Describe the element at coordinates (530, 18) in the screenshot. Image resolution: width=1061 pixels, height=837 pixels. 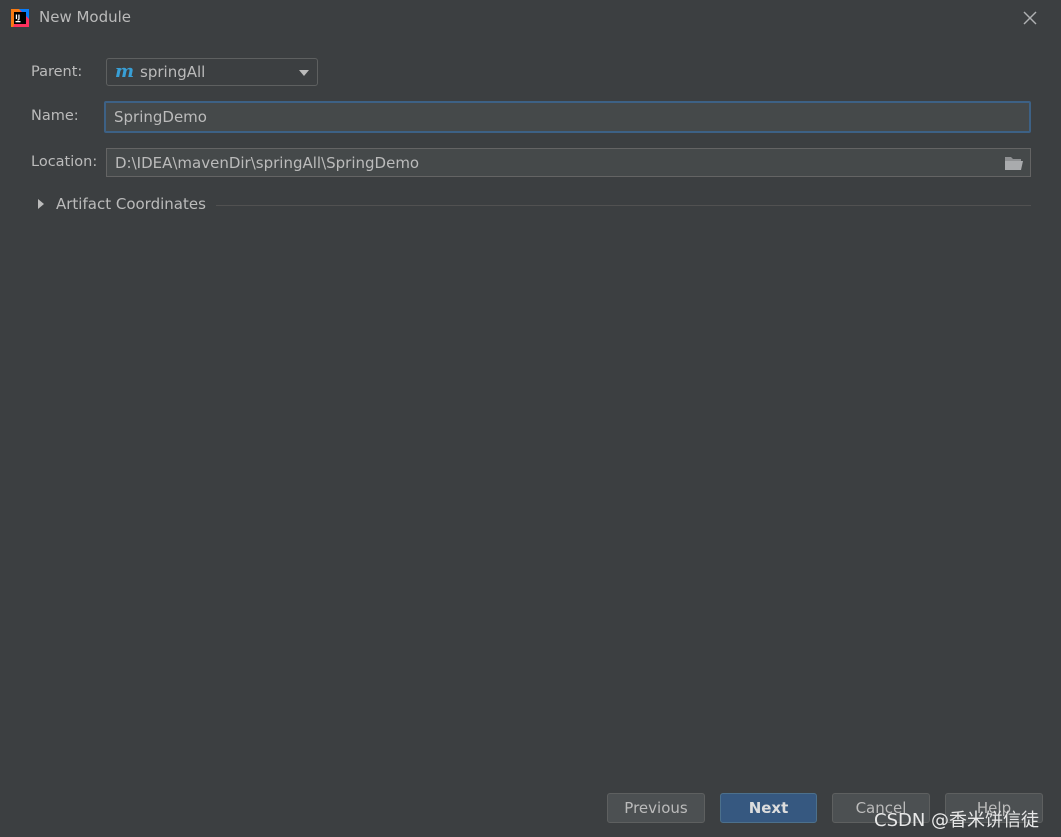
I see `title-bar: IJ New Module` at that location.